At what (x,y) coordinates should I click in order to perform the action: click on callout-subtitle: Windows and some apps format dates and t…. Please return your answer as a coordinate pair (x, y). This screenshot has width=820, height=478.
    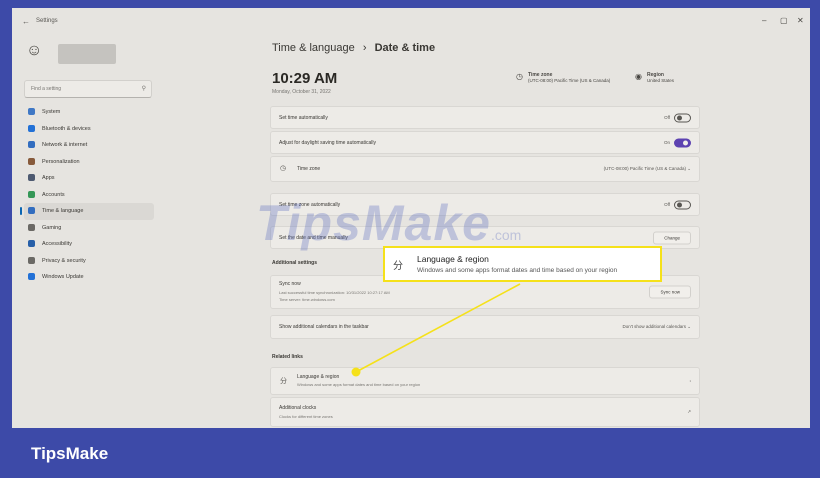
    Looking at the image, I should click on (517, 270).